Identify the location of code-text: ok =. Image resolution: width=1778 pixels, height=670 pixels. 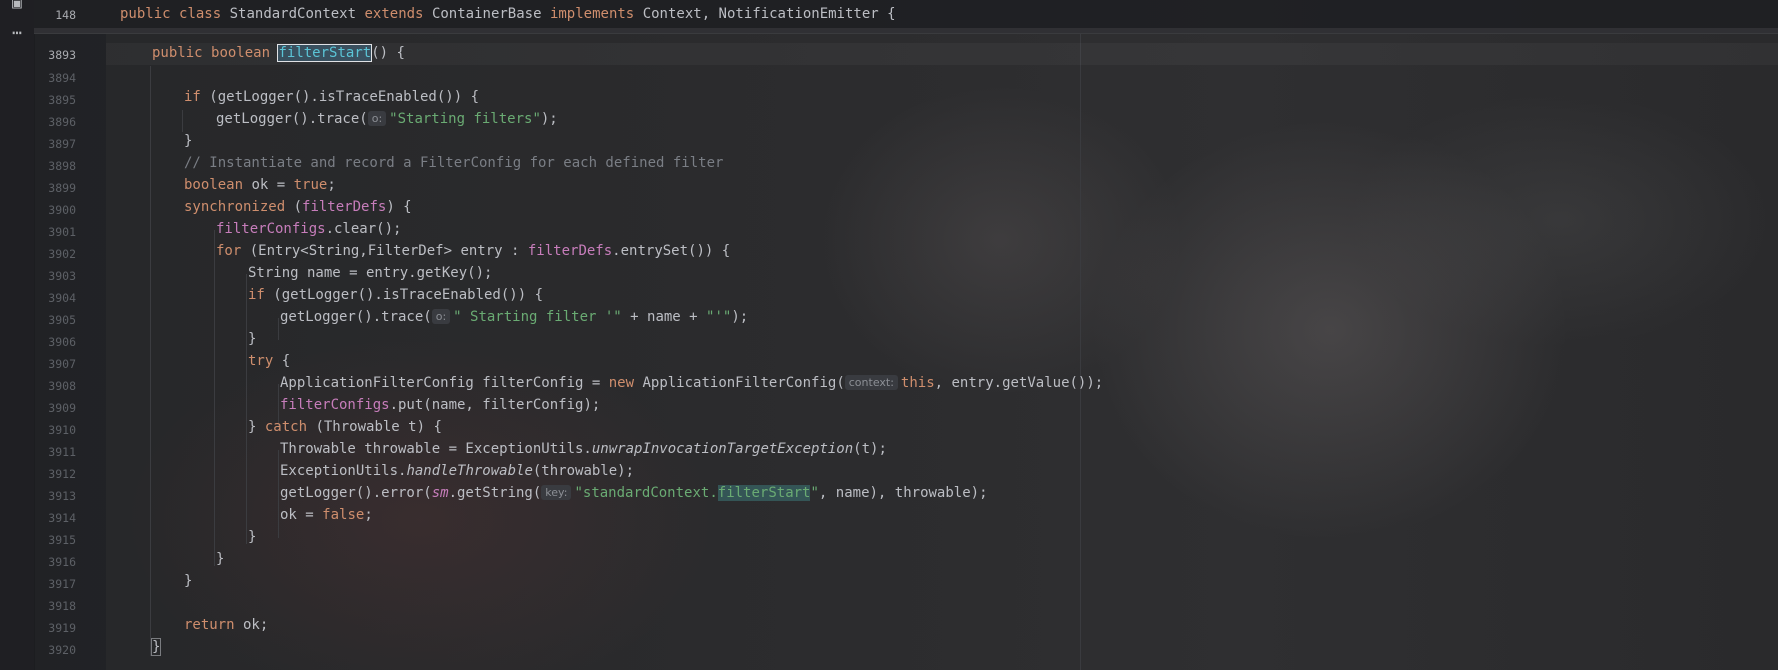
(268, 185).